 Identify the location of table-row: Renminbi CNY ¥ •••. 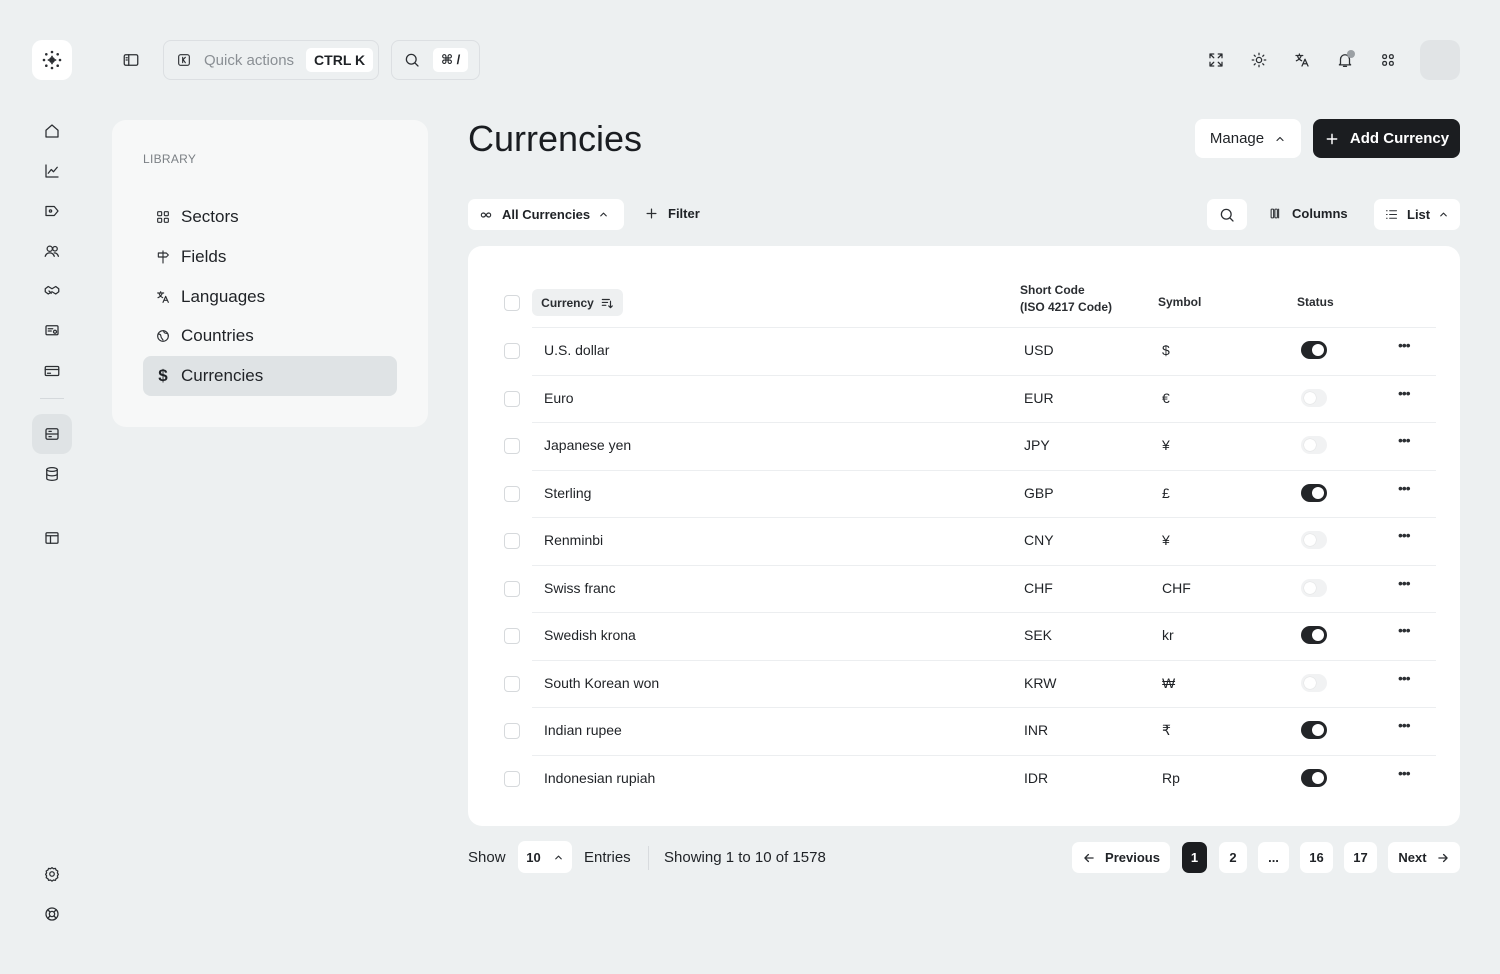
(984, 541).